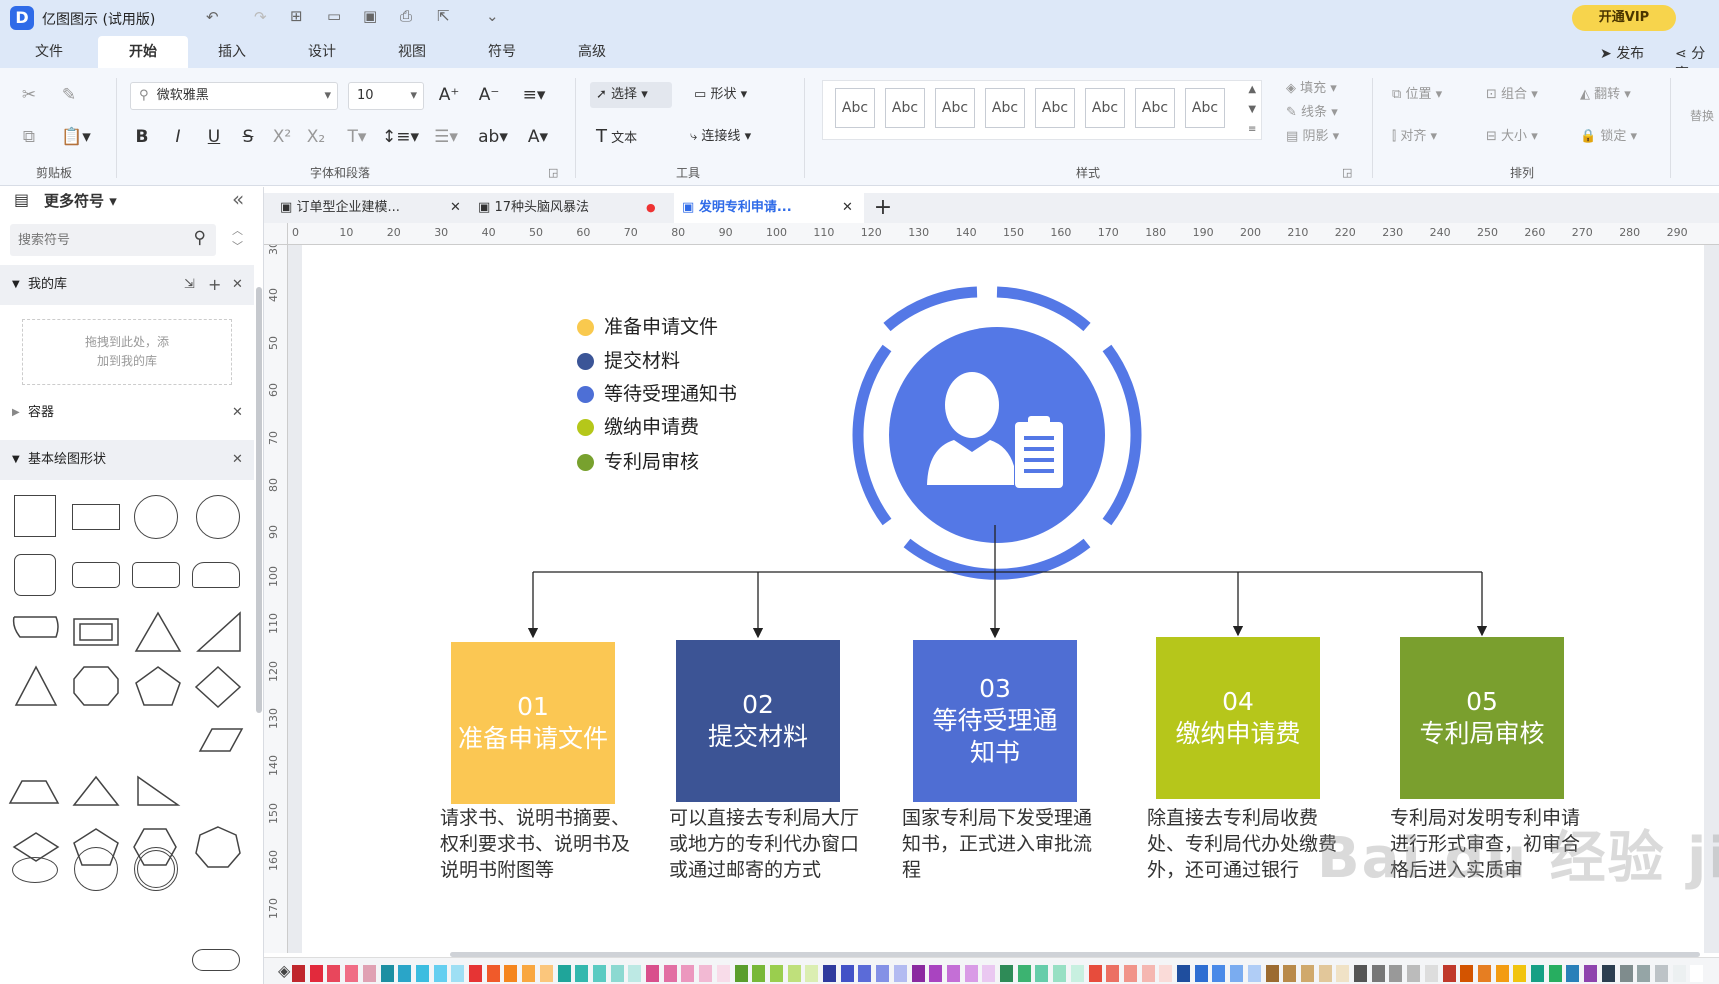 The width and height of the screenshot is (1719, 984). I want to click on menu-advanced: 高级, so click(592, 52).